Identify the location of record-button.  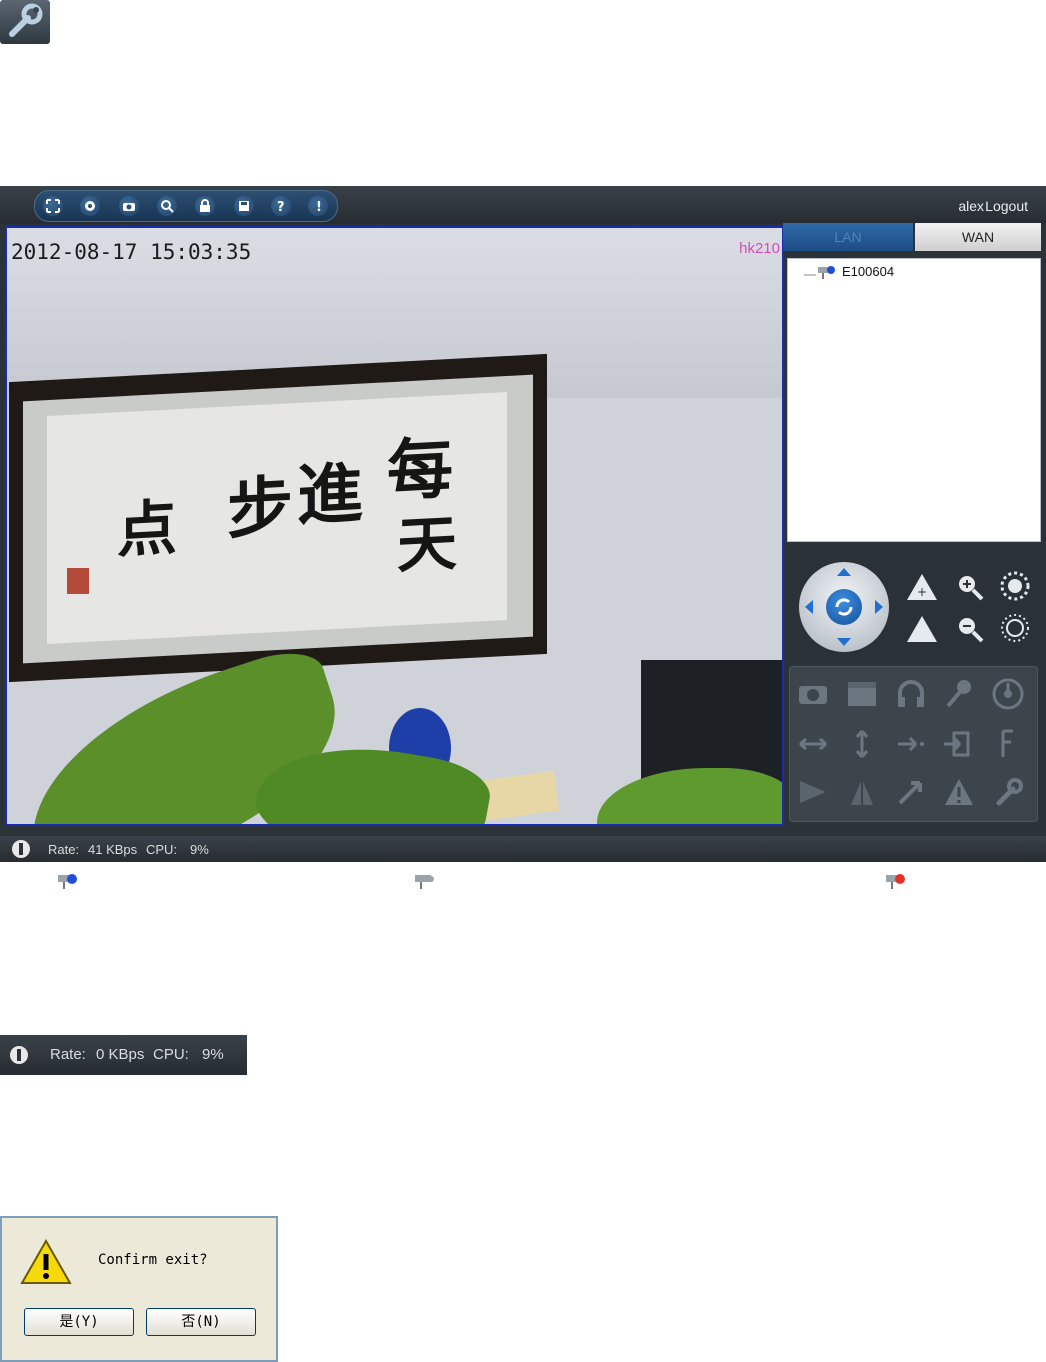
(90, 206).